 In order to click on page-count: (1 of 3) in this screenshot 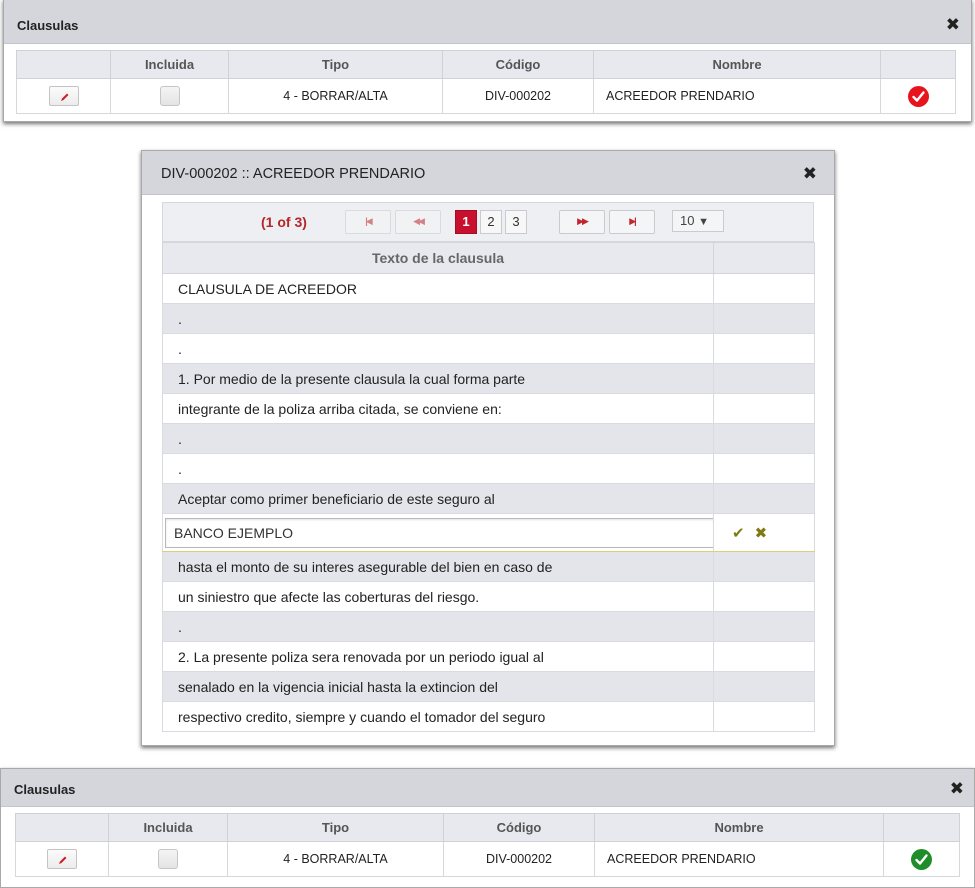, I will do `click(284, 222)`.